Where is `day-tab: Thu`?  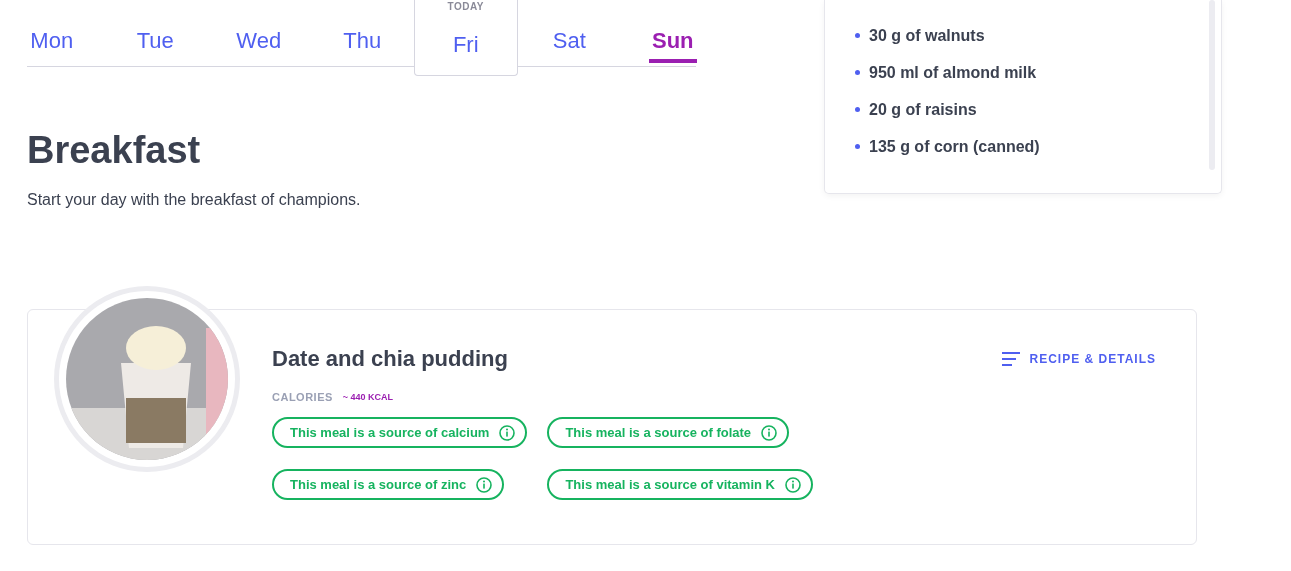 day-tab: Thu is located at coordinates (362, 33).